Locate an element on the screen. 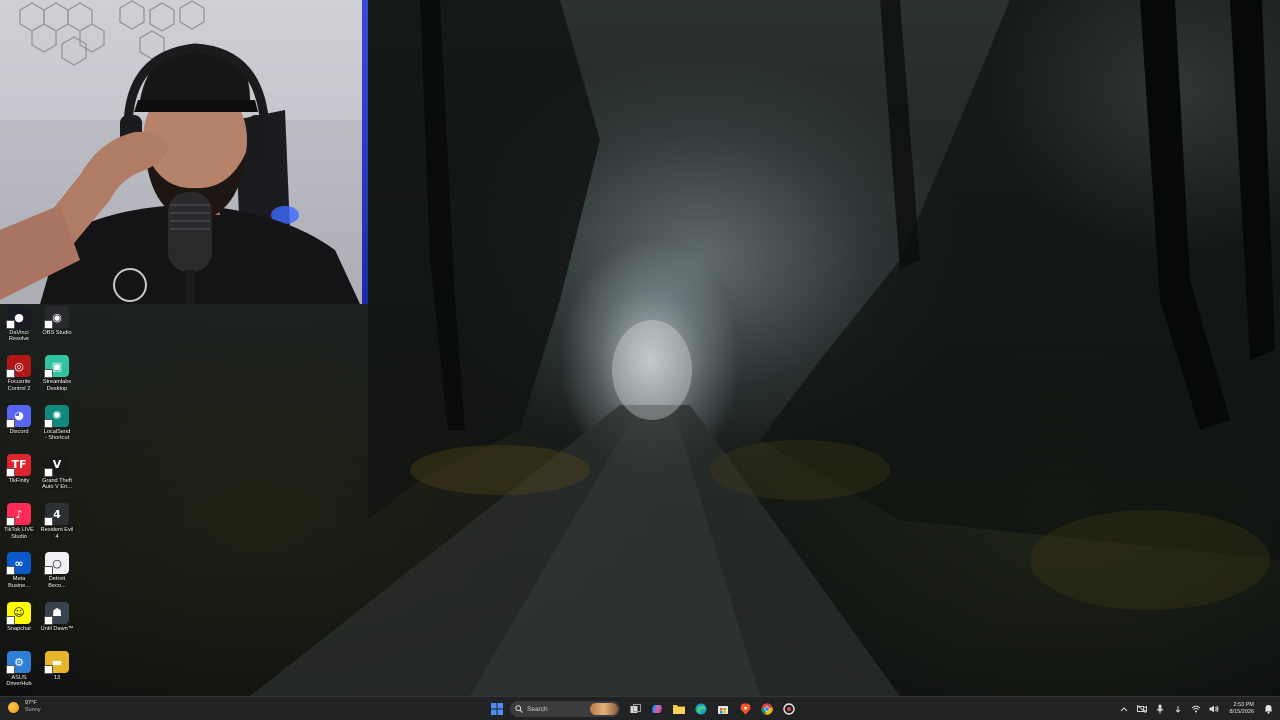  bell-icon is located at coordinates (1268, 709).